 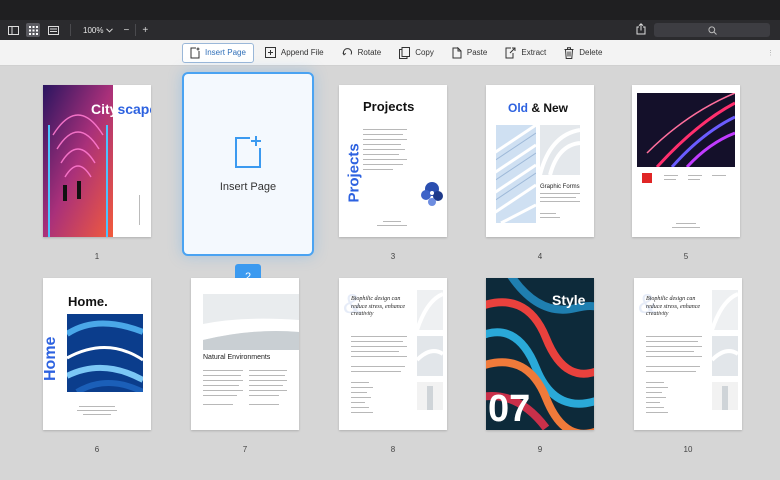 What do you see at coordinates (98, 30) in the screenshot?
I see `zoom-control: 100%` at bounding box center [98, 30].